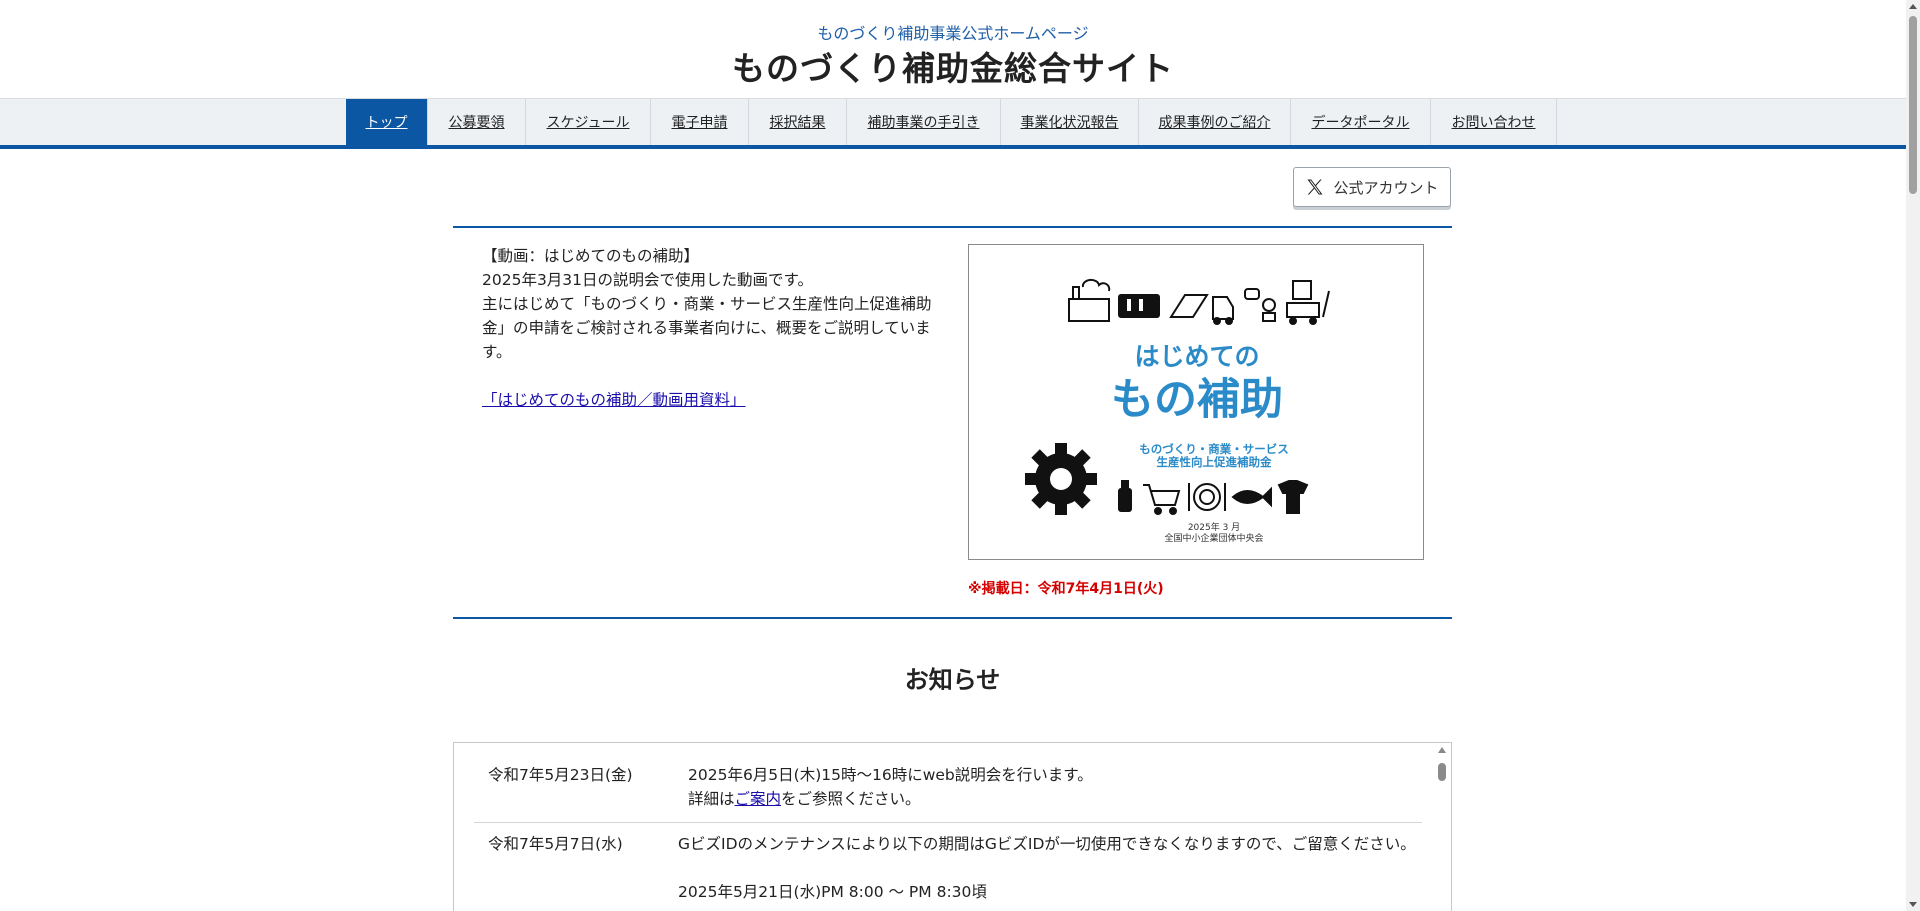 The height and width of the screenshot is (911, 1920). Describe the element at coordinates (1199, 301) in the screenshot. I see `industry-icons` at that location.